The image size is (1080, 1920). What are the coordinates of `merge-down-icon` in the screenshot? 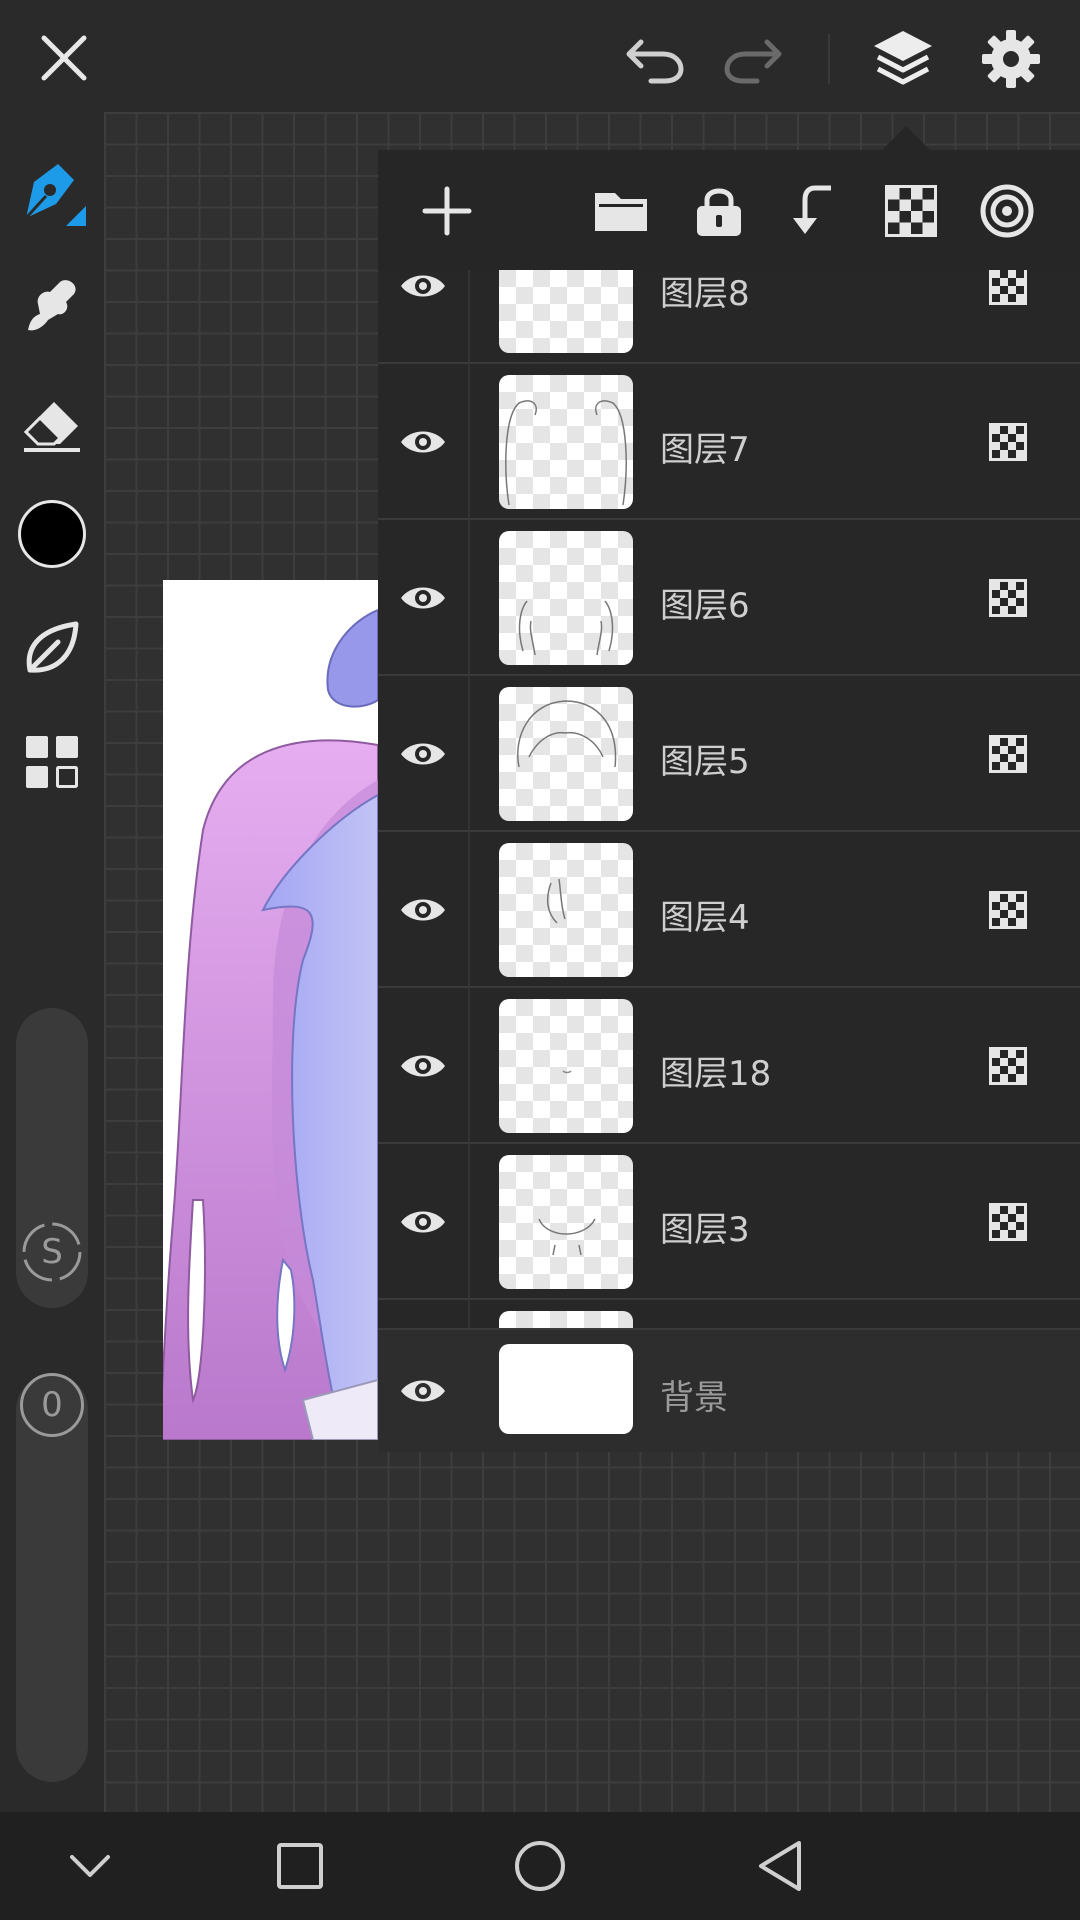 It's located at (815, 211).